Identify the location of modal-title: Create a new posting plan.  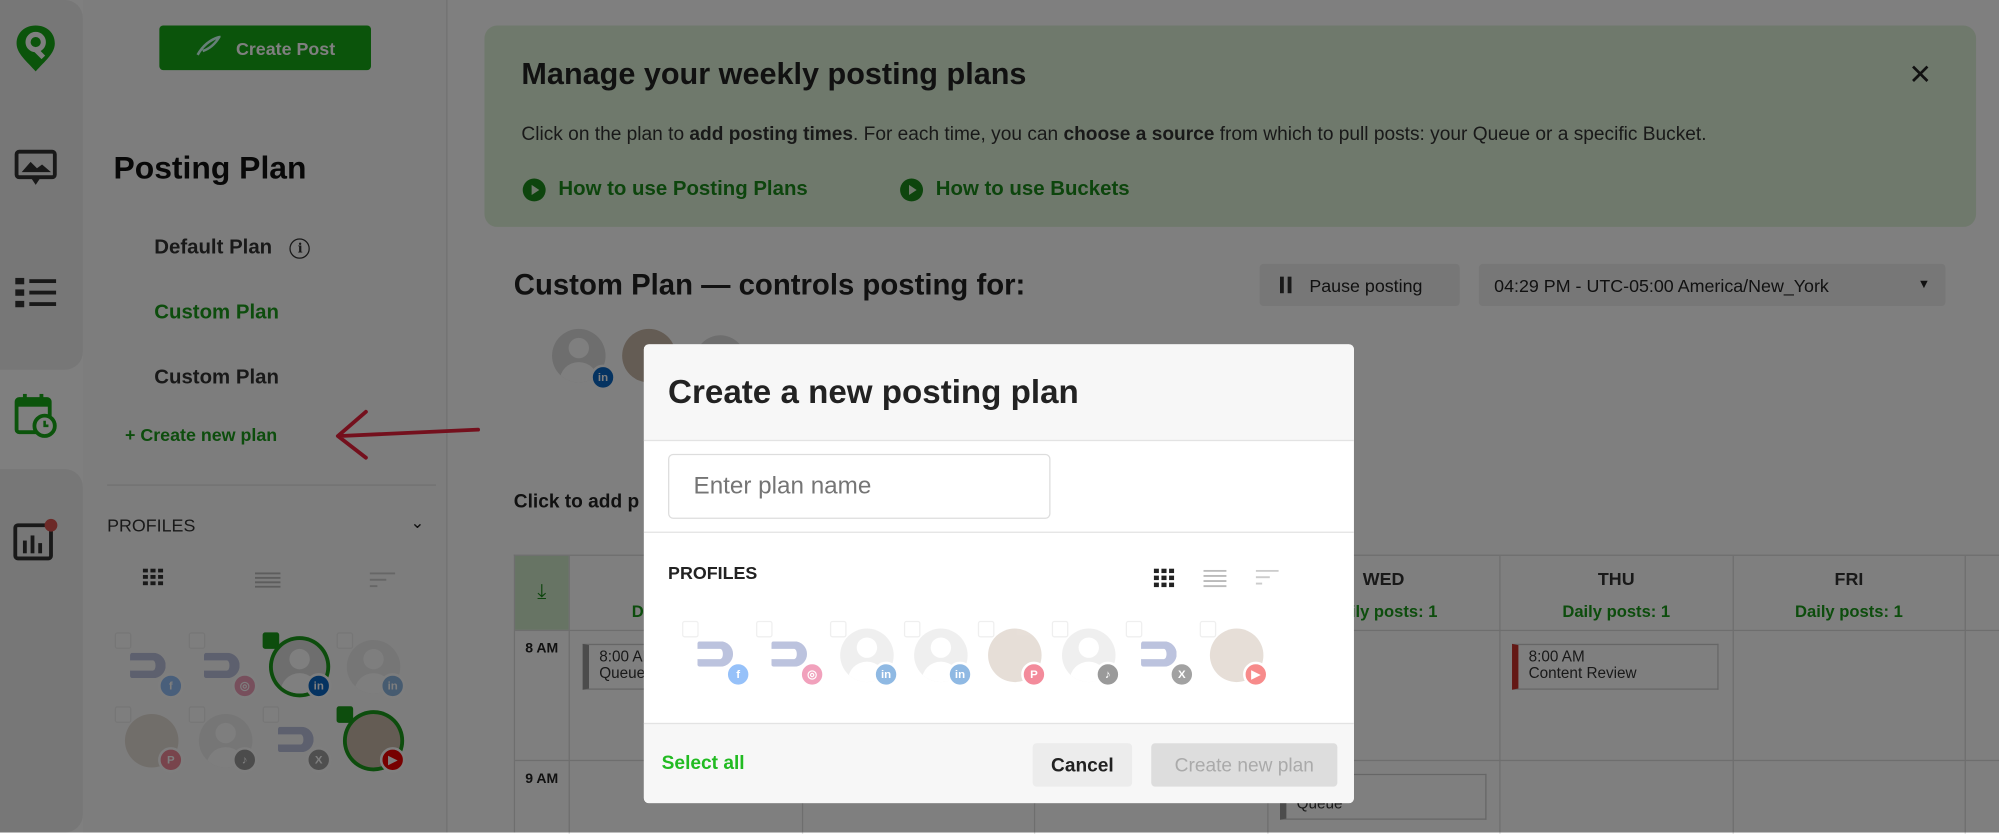
(873, 391).